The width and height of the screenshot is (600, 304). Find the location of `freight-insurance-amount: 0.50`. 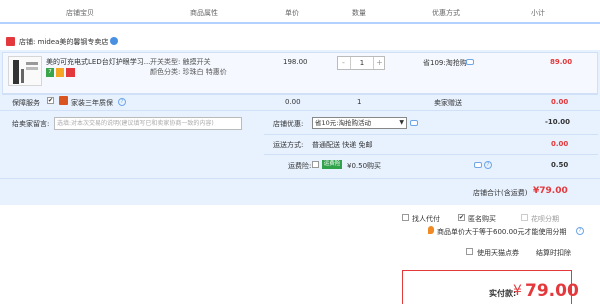

freight-insurance-amount: 0.50 is located at coordinates (560, 165).